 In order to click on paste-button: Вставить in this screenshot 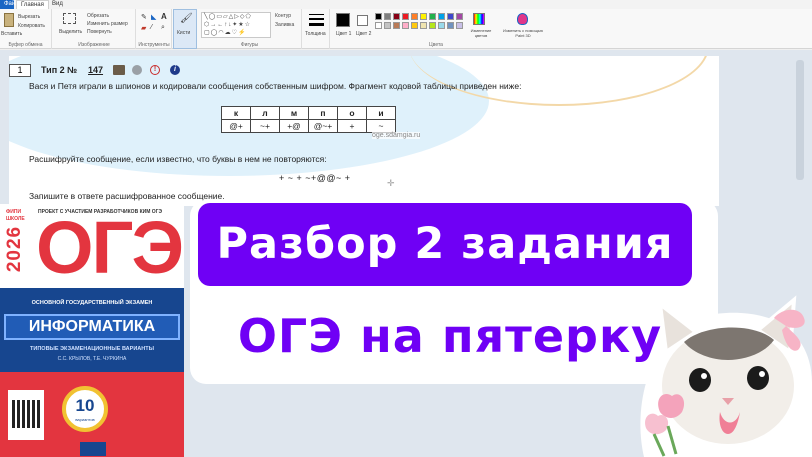, I will do `click(11, 34)`.